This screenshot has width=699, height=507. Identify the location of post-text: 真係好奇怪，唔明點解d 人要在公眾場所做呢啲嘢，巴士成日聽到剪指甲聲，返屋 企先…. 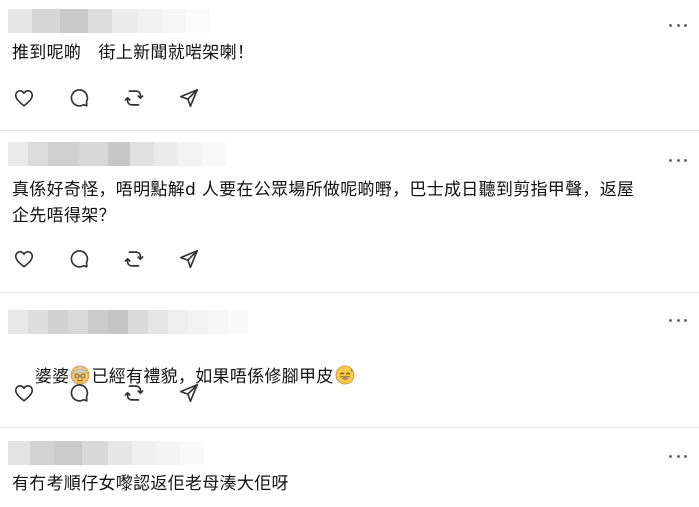
(323, 203).